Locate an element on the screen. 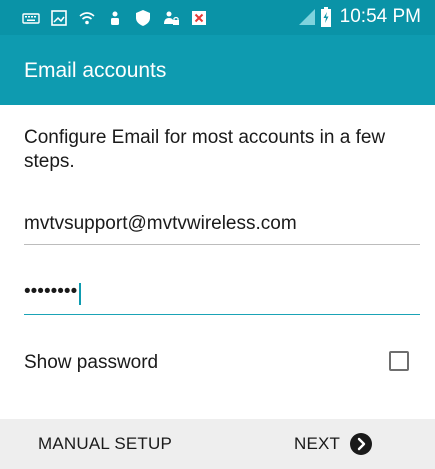 Image resolution: width=435 pixels, height=469 pixels. blocked-notification-icon is located at coordinates (199, 18).